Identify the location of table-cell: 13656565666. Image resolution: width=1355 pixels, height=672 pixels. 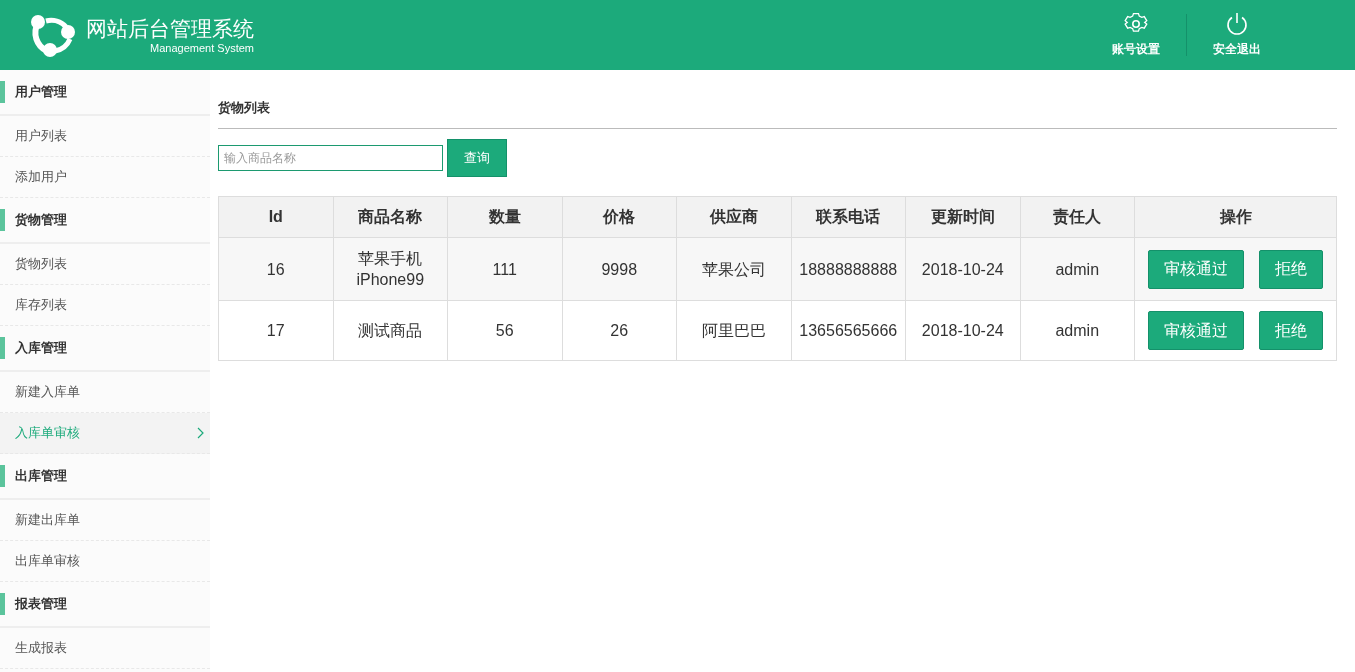
(848, 330).